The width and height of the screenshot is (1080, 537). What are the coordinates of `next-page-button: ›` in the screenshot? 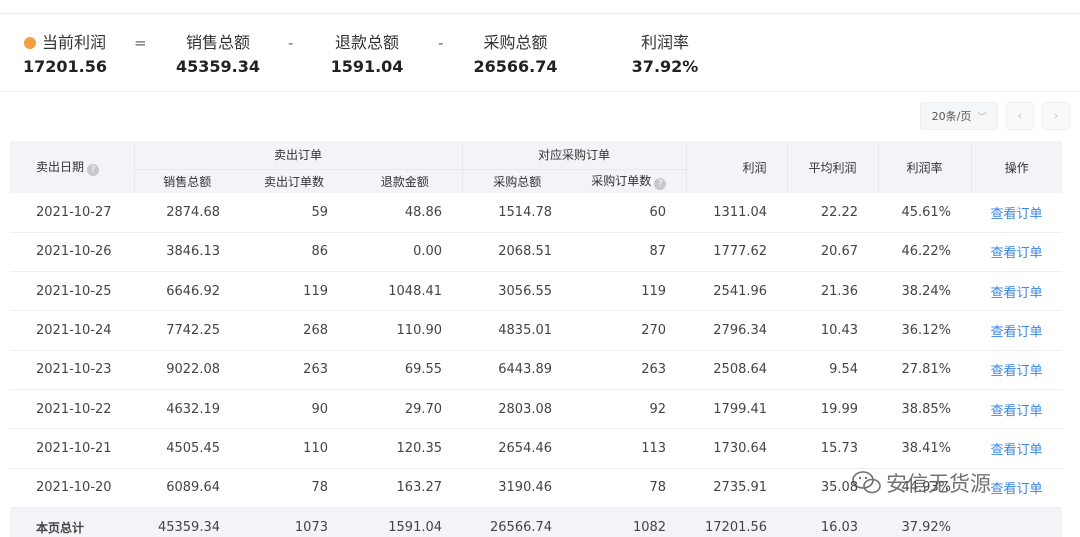 It's located at (1056, 116).